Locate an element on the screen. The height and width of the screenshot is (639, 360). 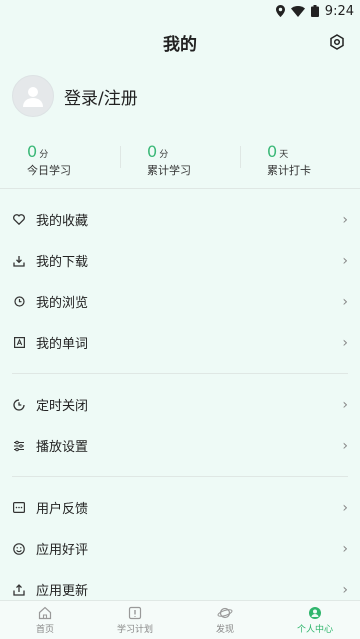
menu-item-favorites: 我的收藏 › is located at coordinates (180, 219).